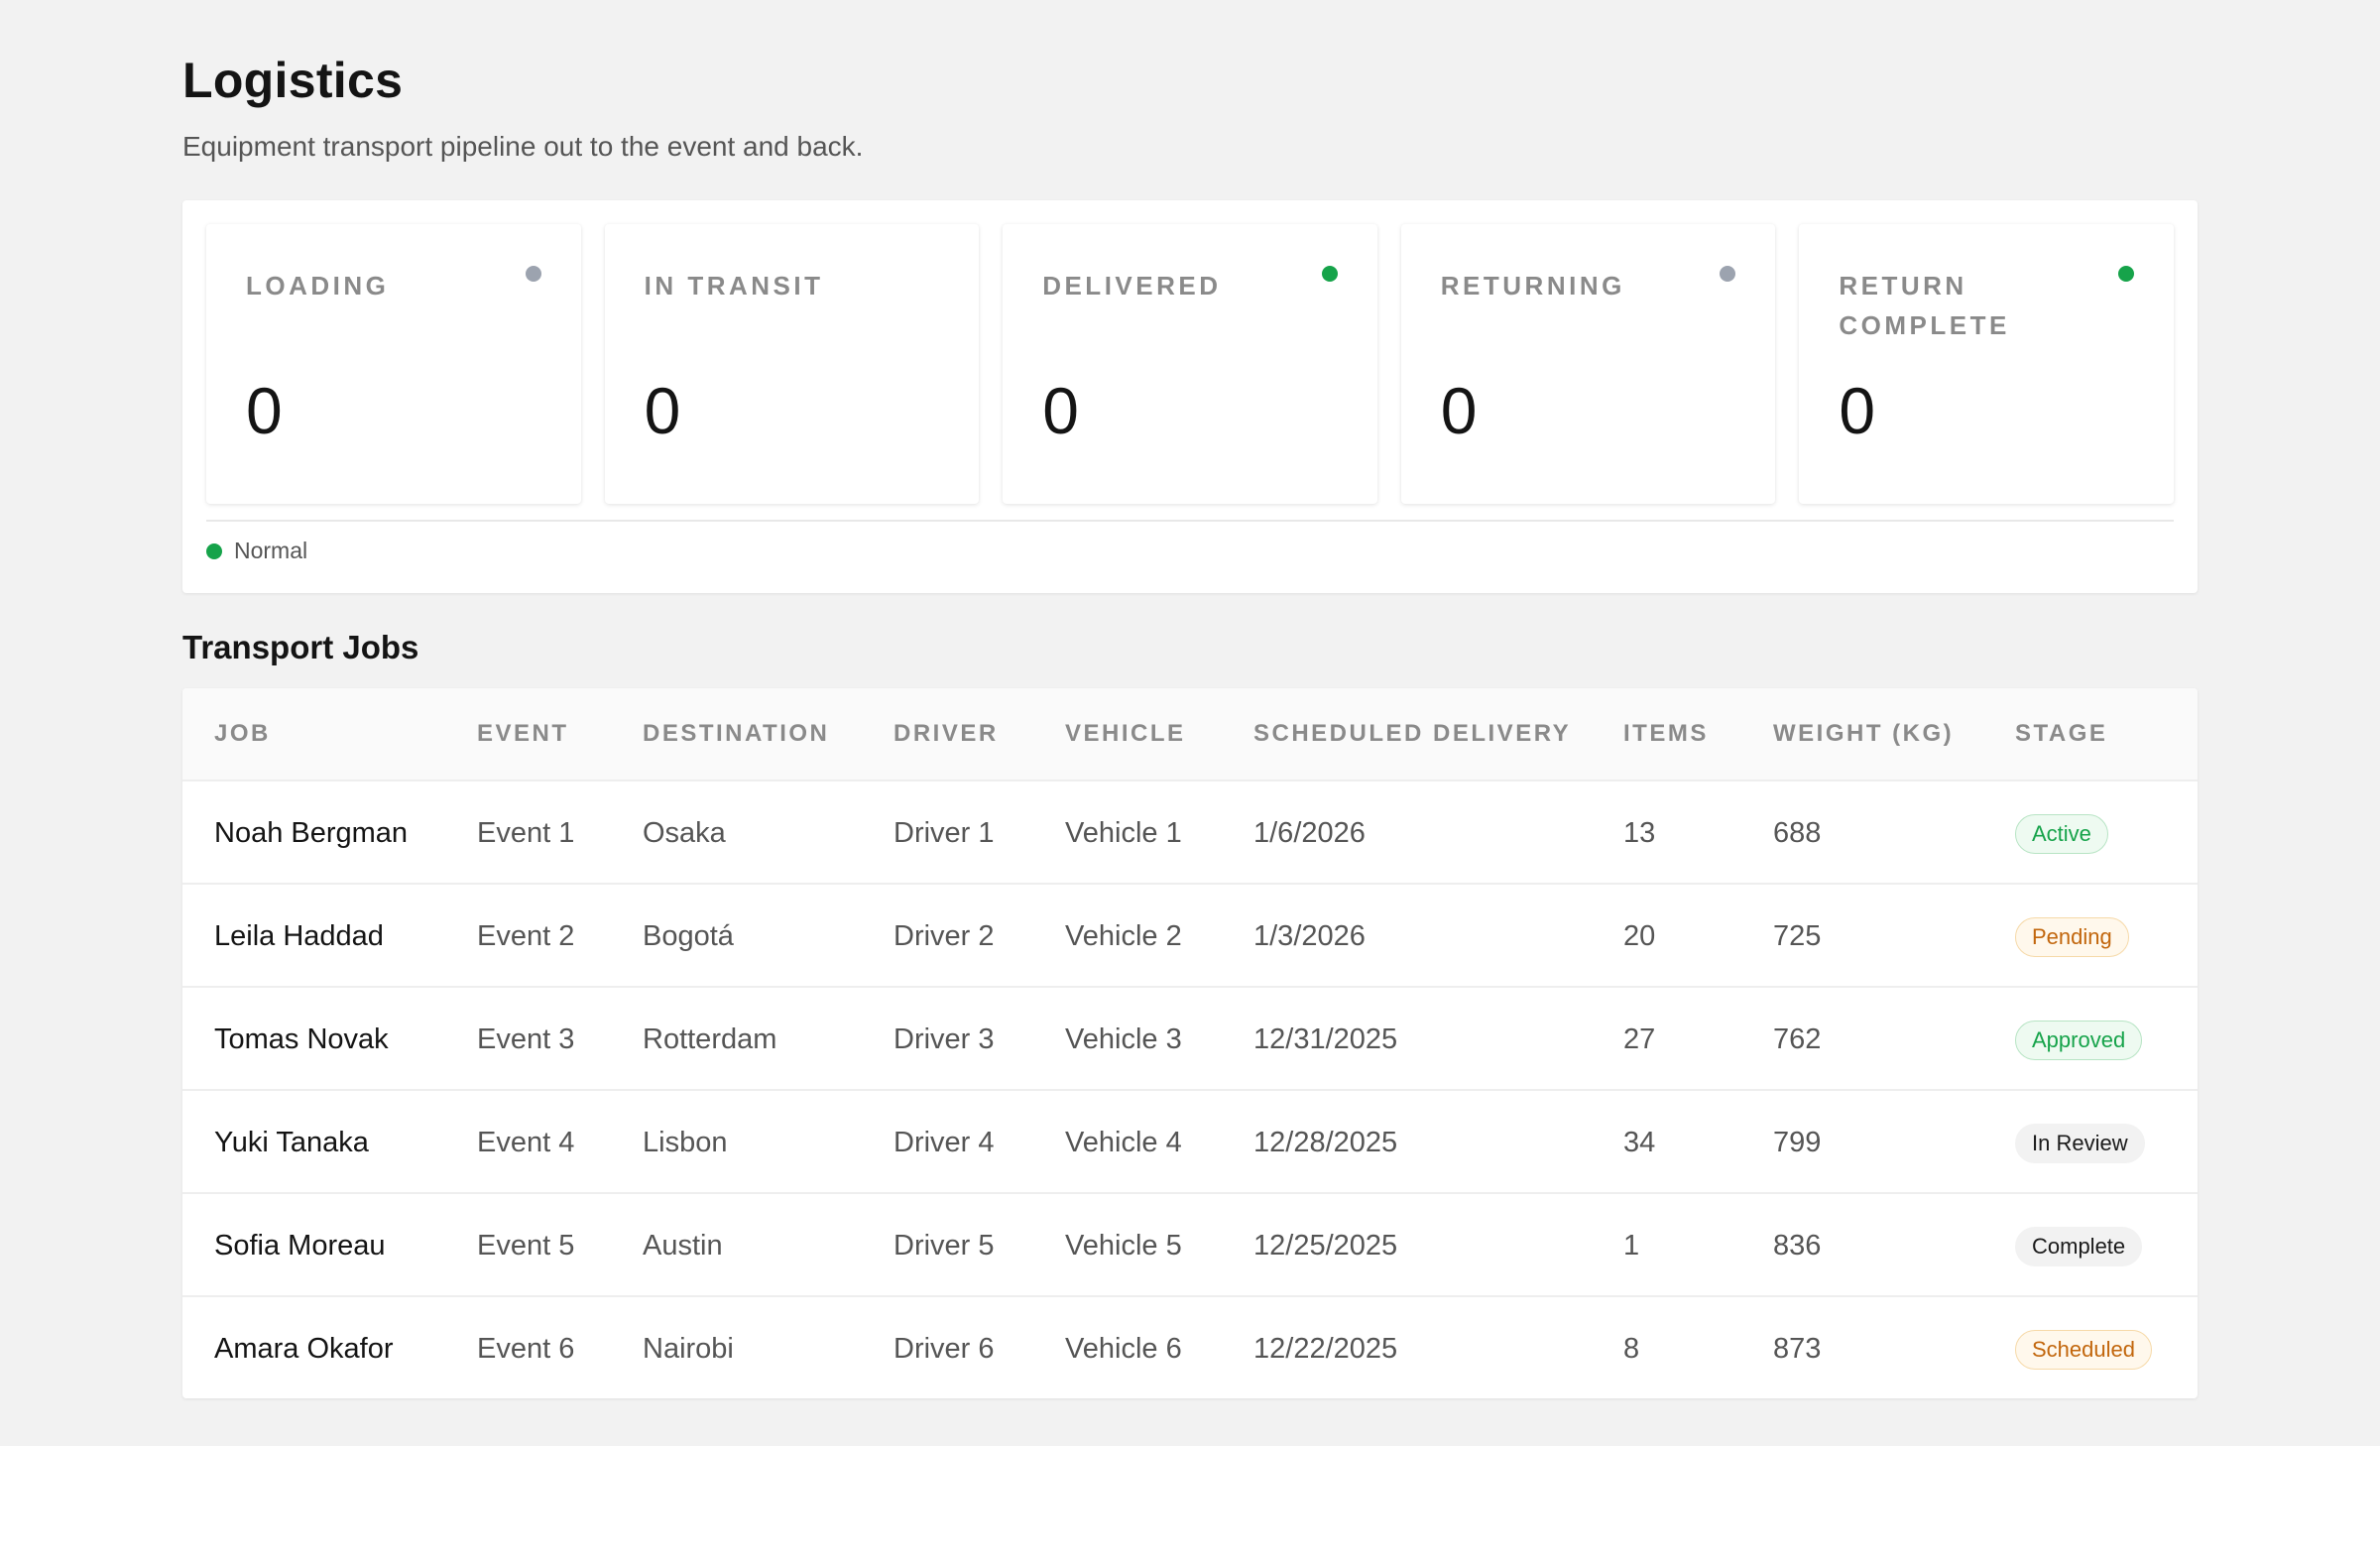 This screenshot has width=2380, height=1563. What do you see at coordinates (1797, 1246) in the screenshot?
I see `cell-weight: 836` at bounding box center [1797, 1246].